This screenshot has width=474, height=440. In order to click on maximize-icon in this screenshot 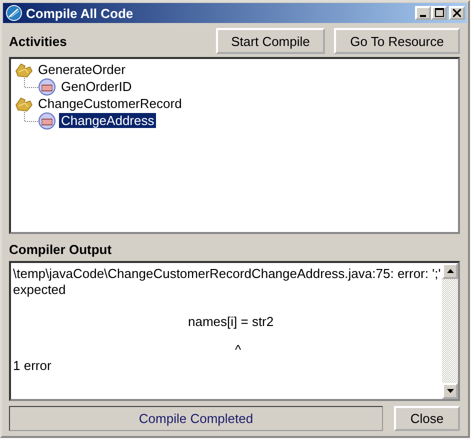, I will do `click(439, 12)`.